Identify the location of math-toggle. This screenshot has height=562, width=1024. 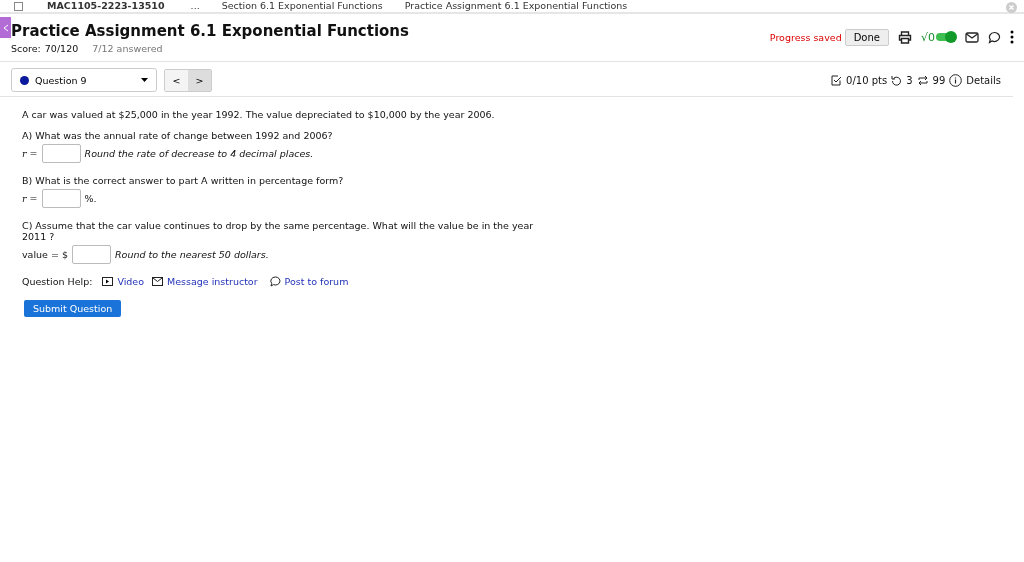
(946, 37).